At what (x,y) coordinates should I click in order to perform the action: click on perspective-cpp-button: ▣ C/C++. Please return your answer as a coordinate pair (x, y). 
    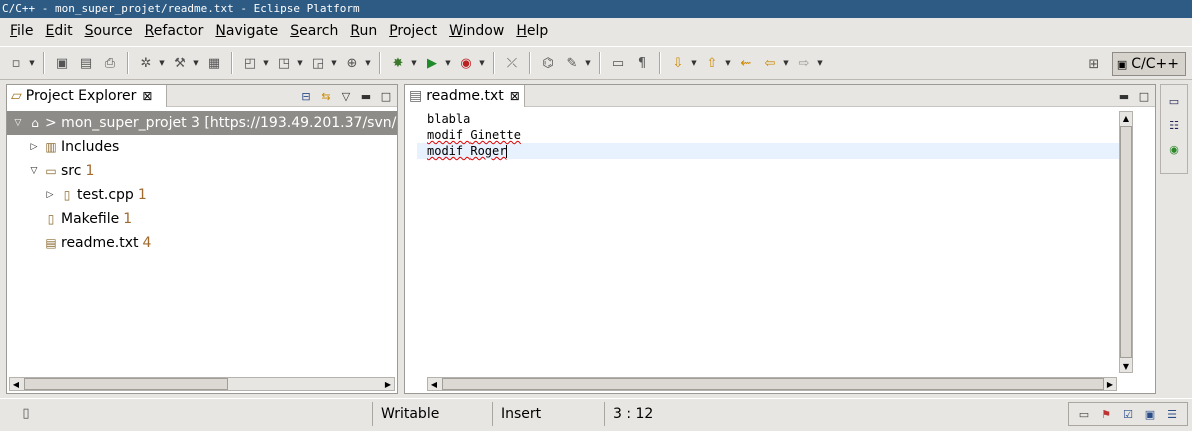
    Looking at the image, I should click on (1148, 64).